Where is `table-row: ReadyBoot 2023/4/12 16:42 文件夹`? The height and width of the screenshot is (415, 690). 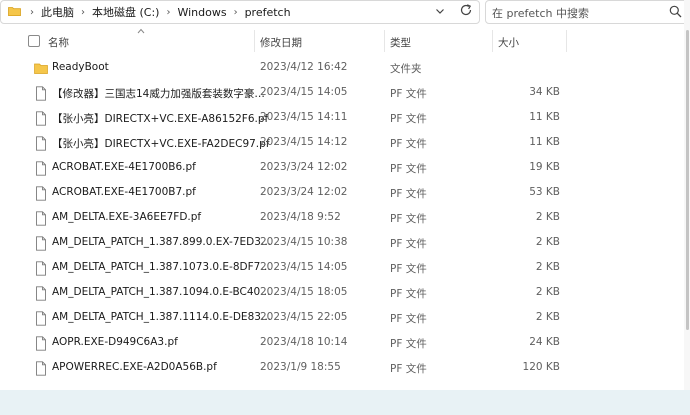
table-row: ReadyBoot 2023/4/12 16:42 文件夹 is located at coordinates (306, 68).